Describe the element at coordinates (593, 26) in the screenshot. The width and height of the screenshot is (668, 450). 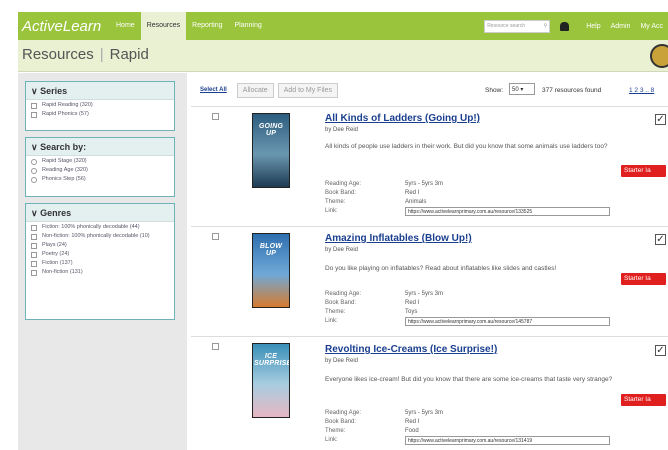
I see `nav-link-help: Help` at that location.